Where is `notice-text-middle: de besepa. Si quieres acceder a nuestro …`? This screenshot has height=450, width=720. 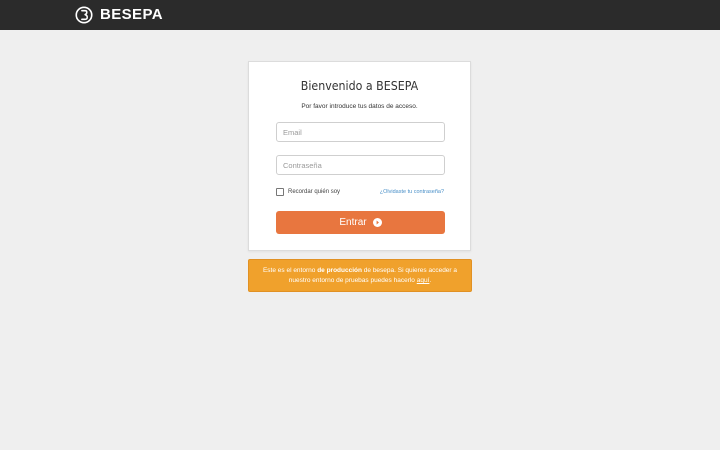
notice-text-middle: de besepa. Si quieres acceder a nuestro … is located at coordinates (373, 275).